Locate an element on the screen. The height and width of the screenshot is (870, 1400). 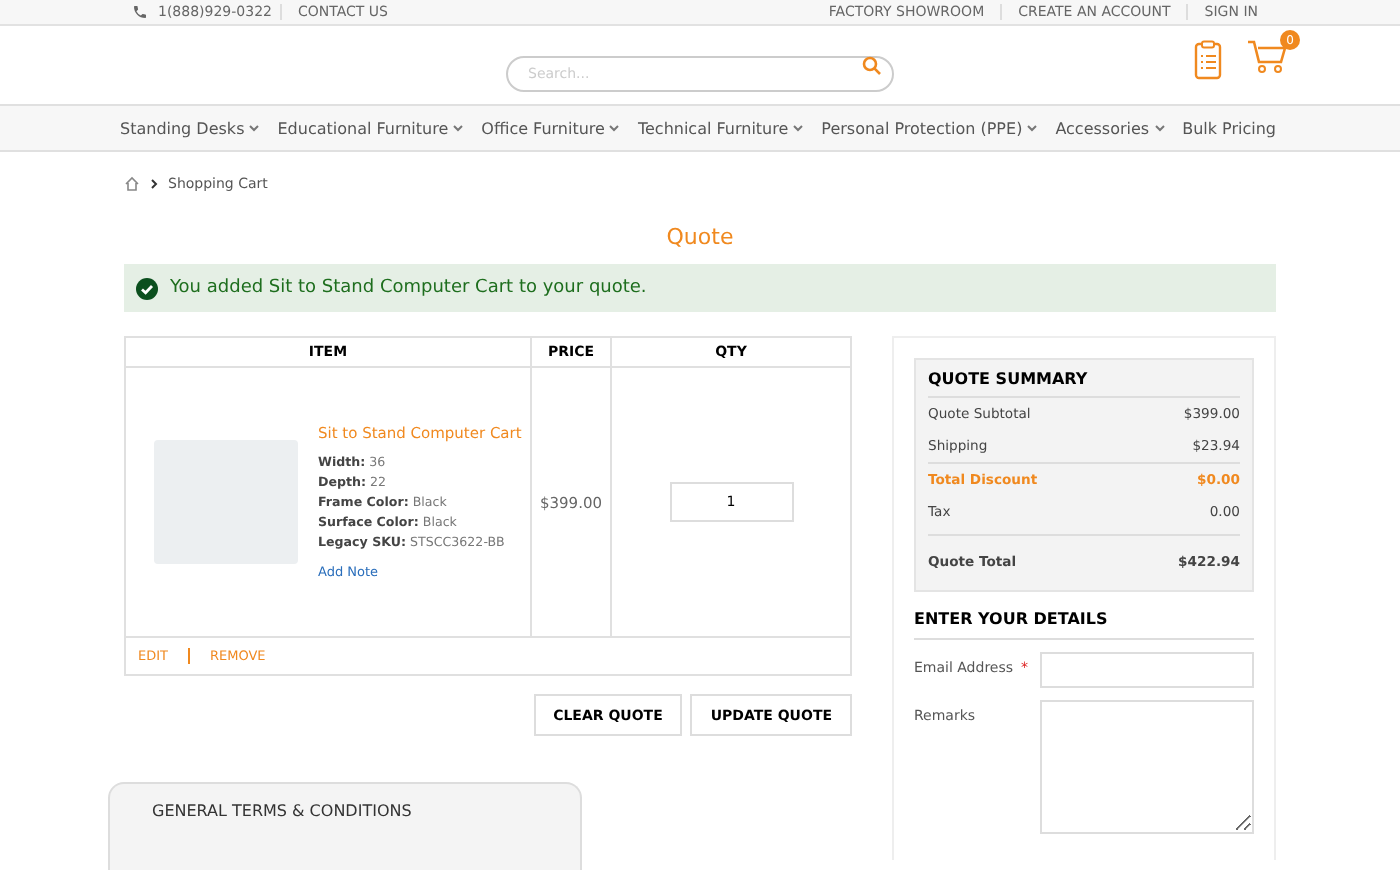
nav-menu-item: Bulk Pricing is located at coordinates (1229, 128).